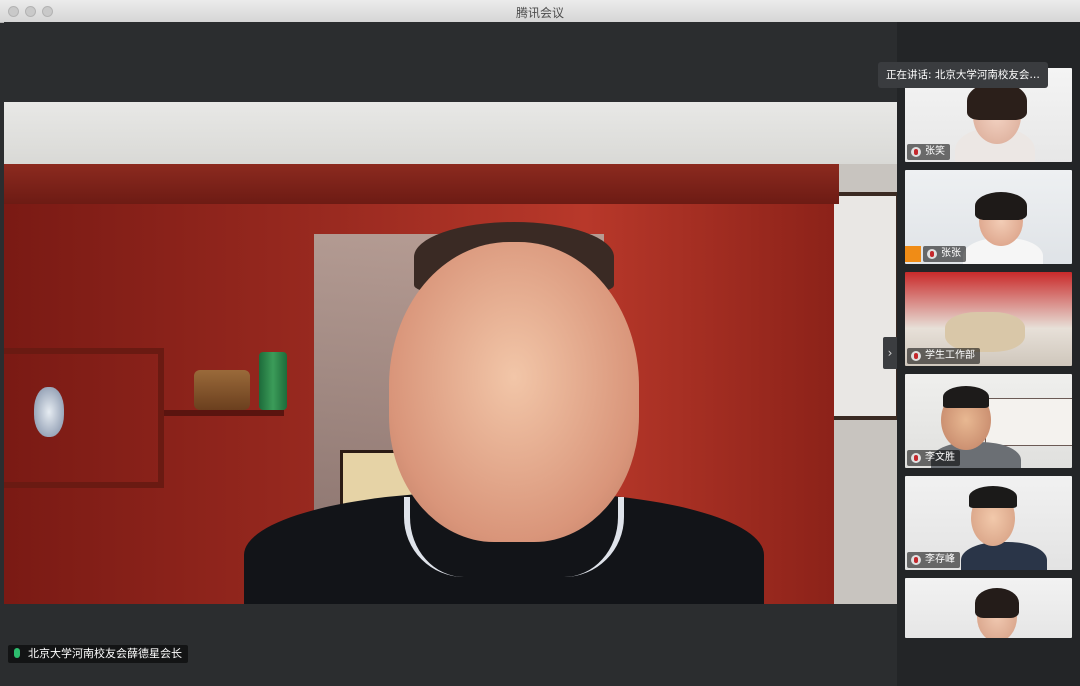 The image size is (1080, 686). Describe the element at coordinates (273, 381) in the screenshot. I see `can-image` at that location.